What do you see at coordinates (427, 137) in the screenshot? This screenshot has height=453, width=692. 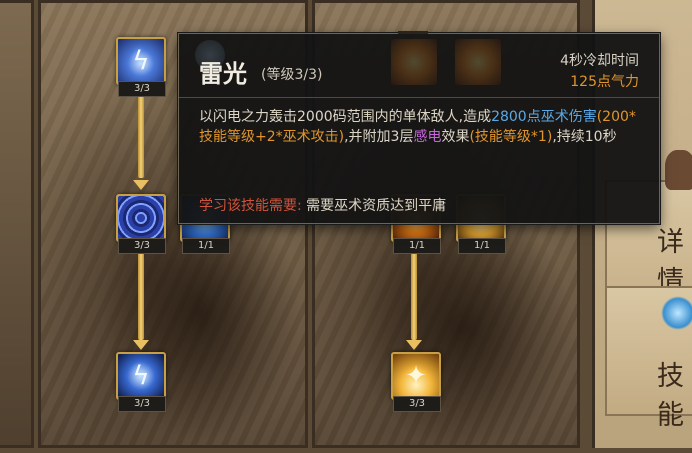 I see `desc-status-effect: 感电` at bounding box center [427, 137].